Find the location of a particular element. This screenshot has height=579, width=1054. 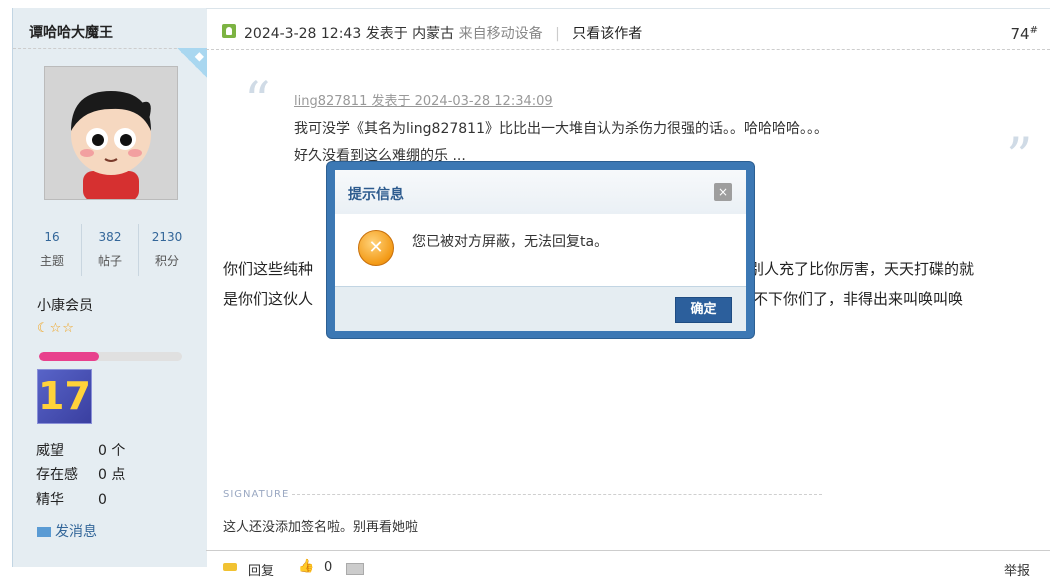

level-progress-fill is located at coordinates (69, 356).